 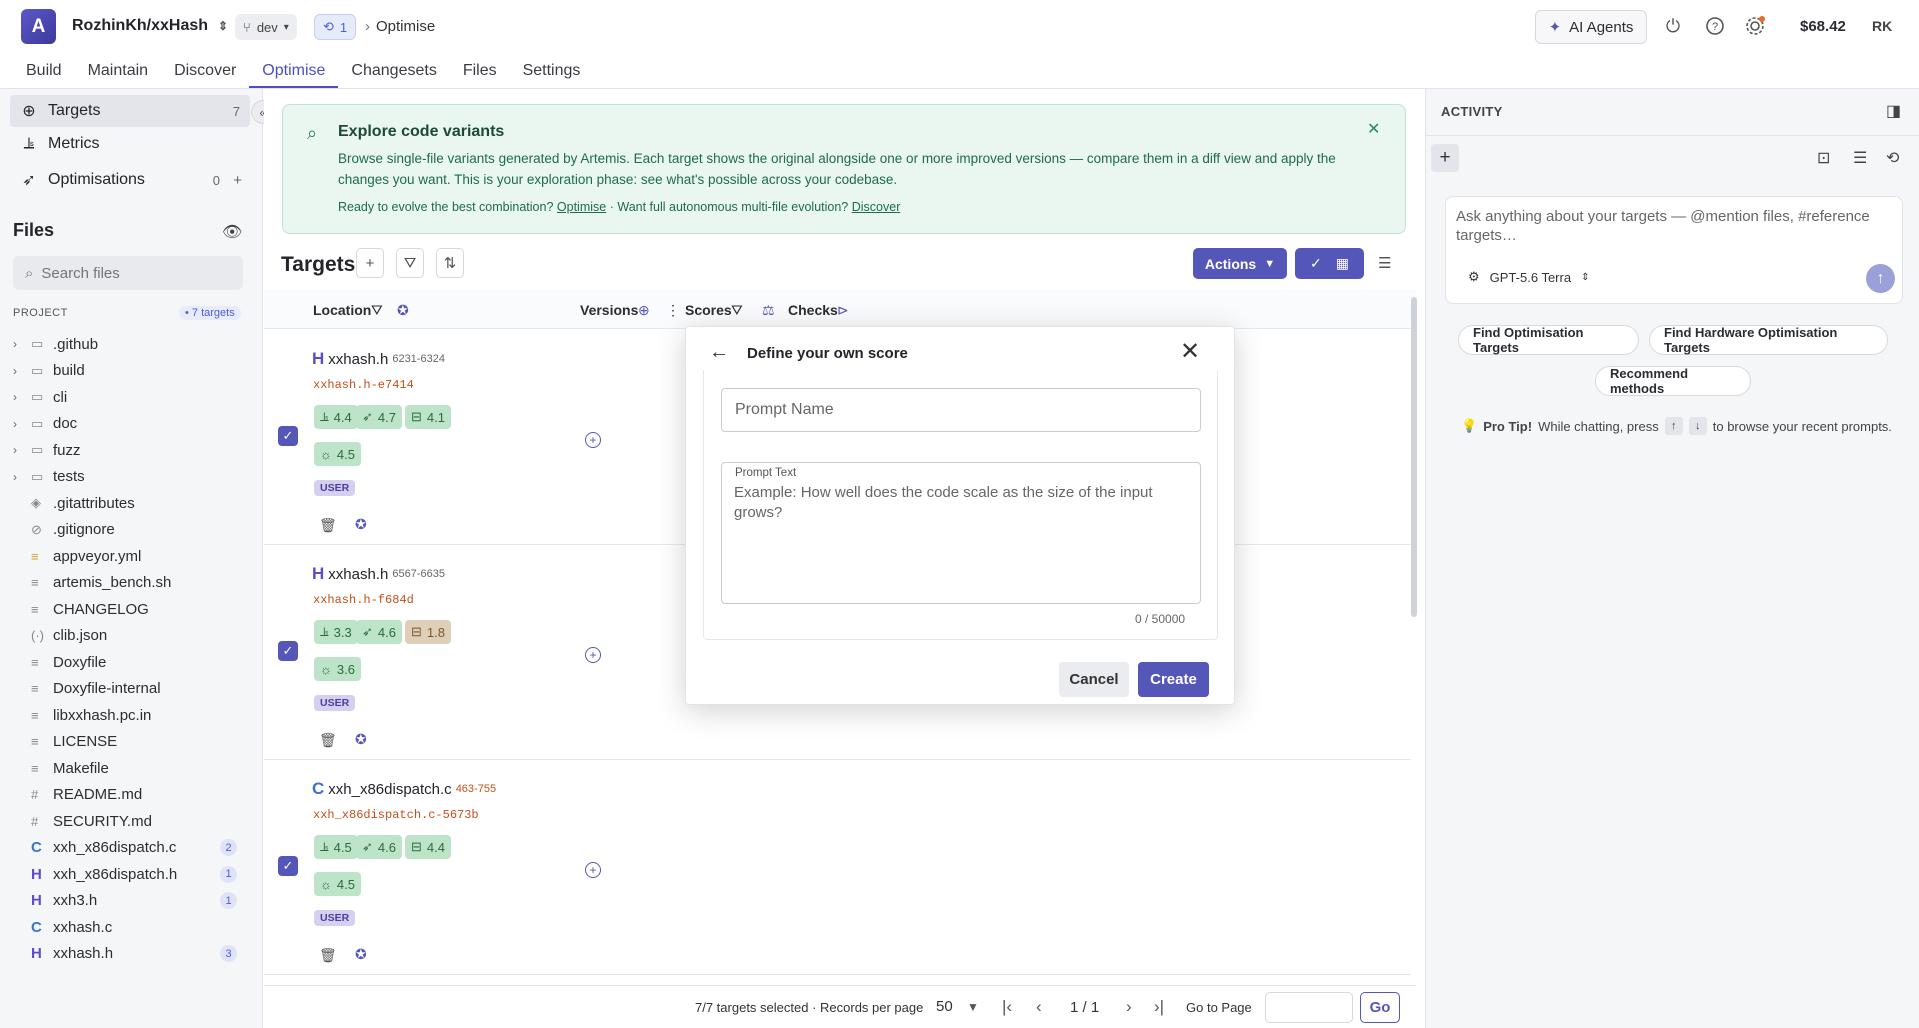 What do you see at coordinates (44, 72) in the screenshot?
I see `tab-build: Build` at bounding box center [44, 72].